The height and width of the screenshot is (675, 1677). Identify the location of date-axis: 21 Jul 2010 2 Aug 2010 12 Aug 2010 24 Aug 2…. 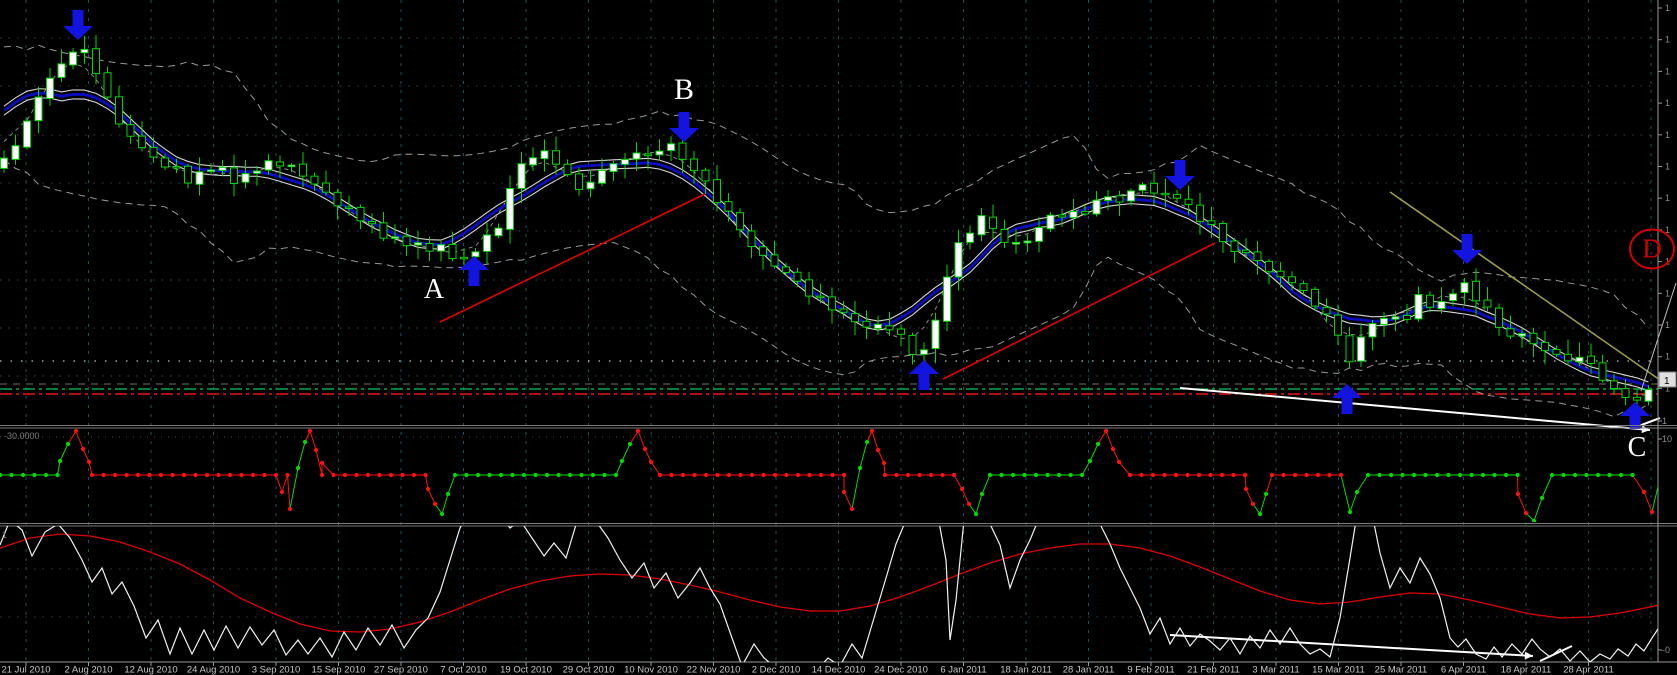
(807, 668).